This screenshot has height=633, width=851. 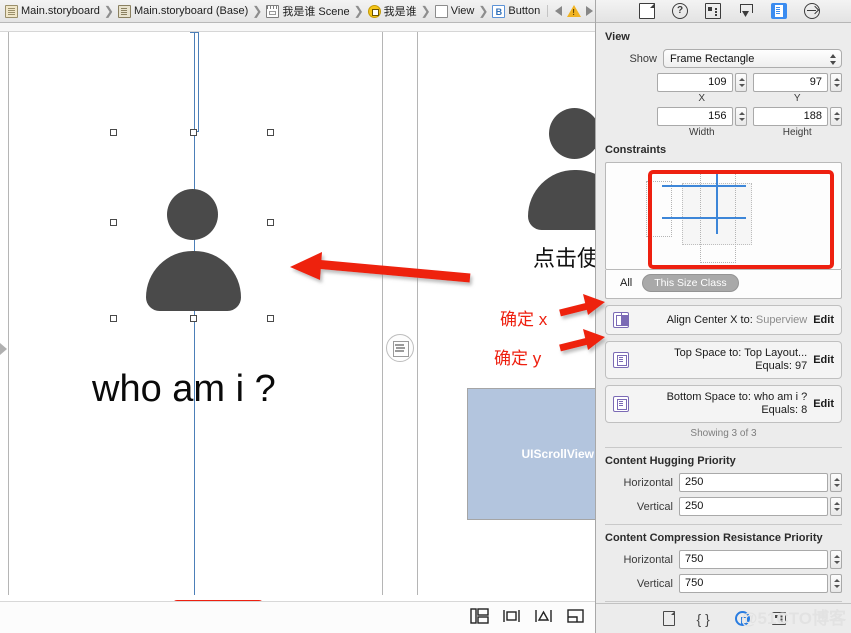 I want to click on compression-horizontal-input: 750, so click(x=753, y=559).